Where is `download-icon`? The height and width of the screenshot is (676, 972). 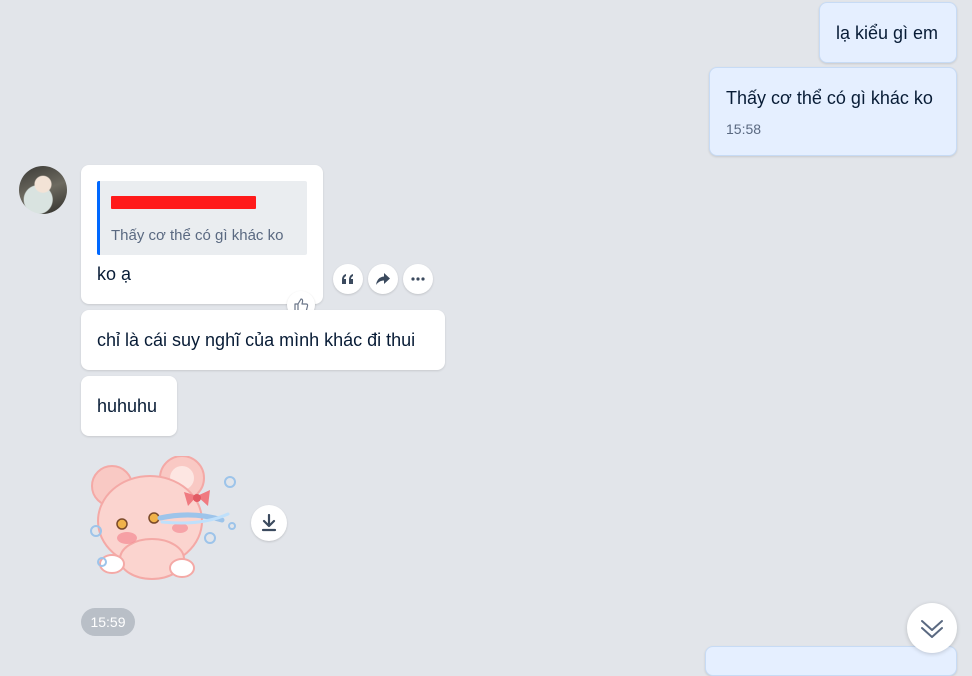 download-icon is located at coordinates (269, 523).